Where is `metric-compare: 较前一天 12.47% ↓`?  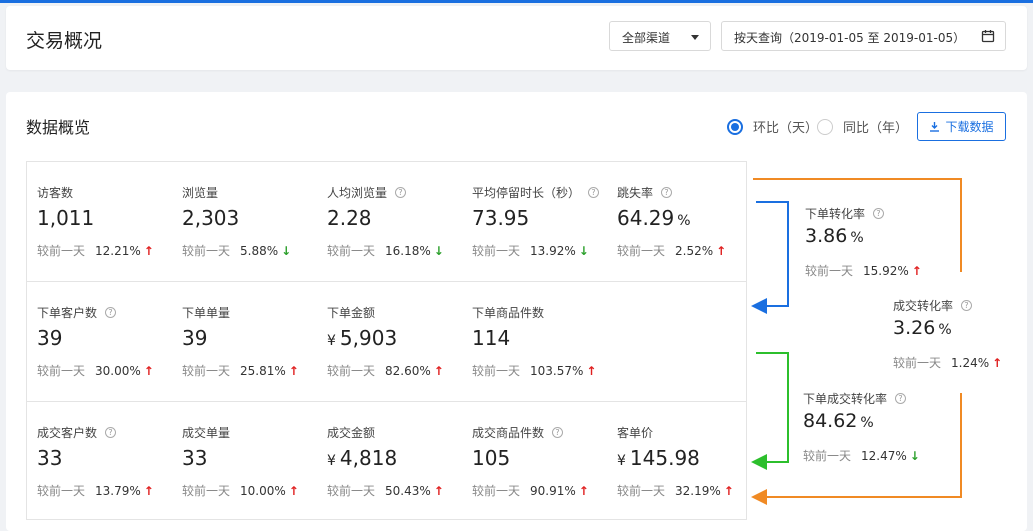
metric-compare: 较前一天 12.47% ↓ is located at coordinates (861, 455).